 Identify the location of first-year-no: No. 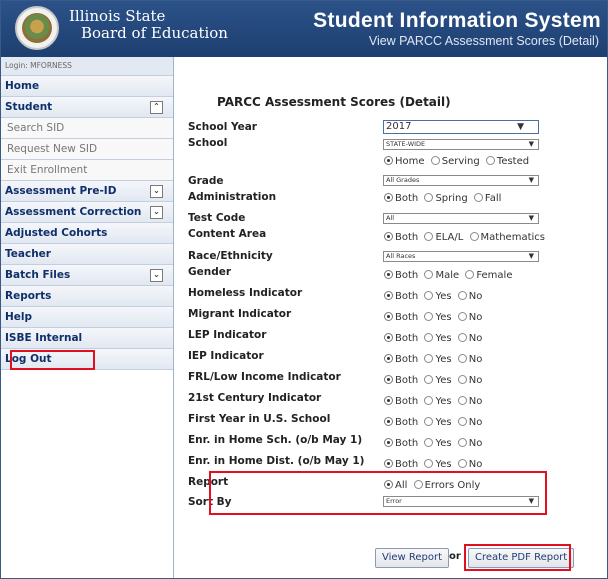
(470, 422).